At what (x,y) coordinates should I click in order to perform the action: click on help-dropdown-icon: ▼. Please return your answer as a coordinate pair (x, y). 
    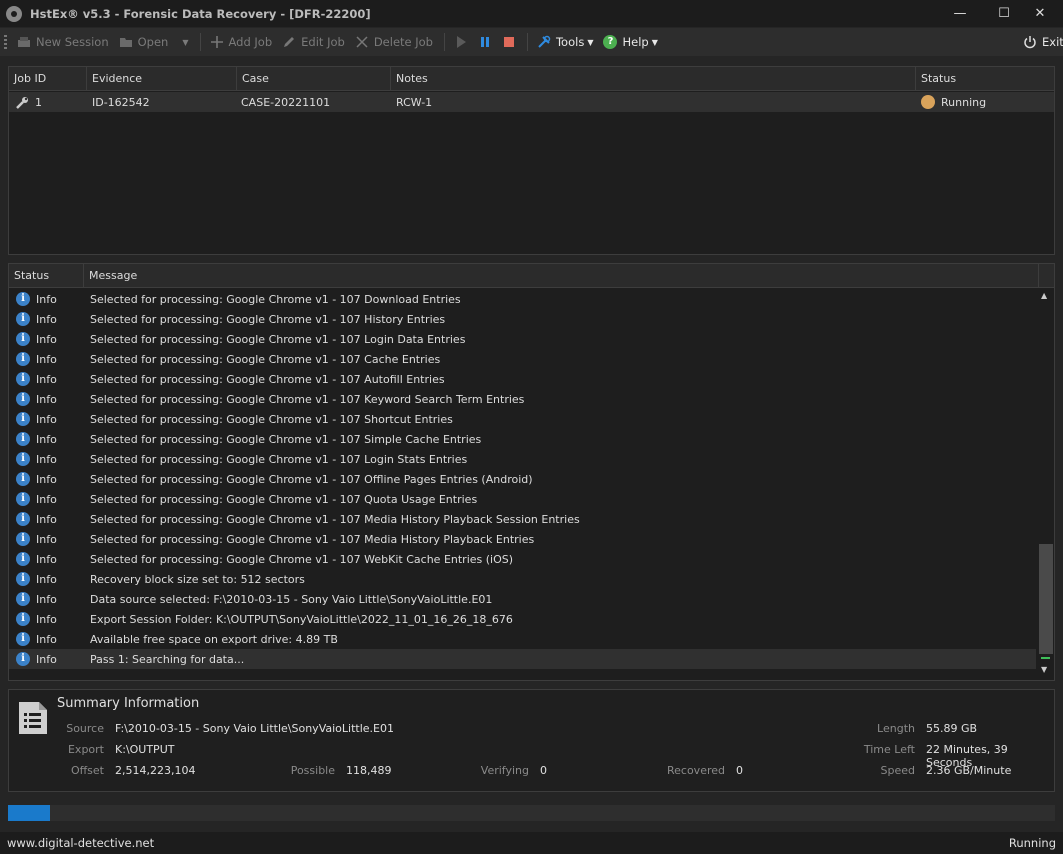
    Looking at the image, I should click on (654, 42).